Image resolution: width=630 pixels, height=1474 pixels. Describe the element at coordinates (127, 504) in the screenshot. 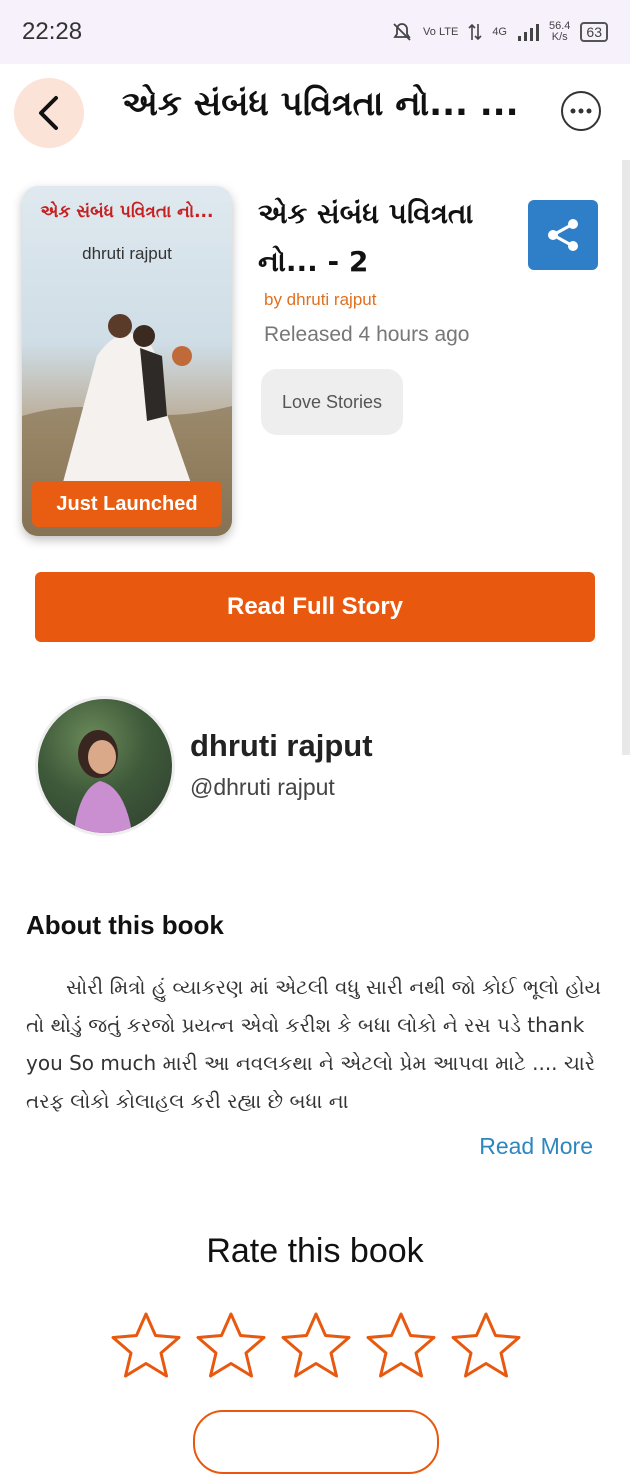

I see `just-launched-badge: Just Launched` at that location.